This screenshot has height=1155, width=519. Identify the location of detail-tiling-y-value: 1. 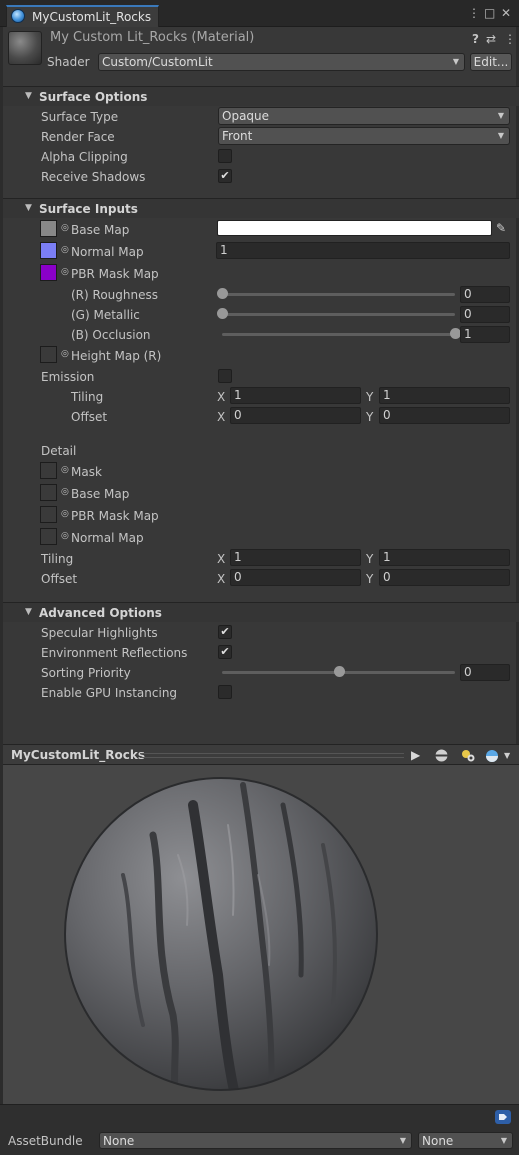
(387, 557).